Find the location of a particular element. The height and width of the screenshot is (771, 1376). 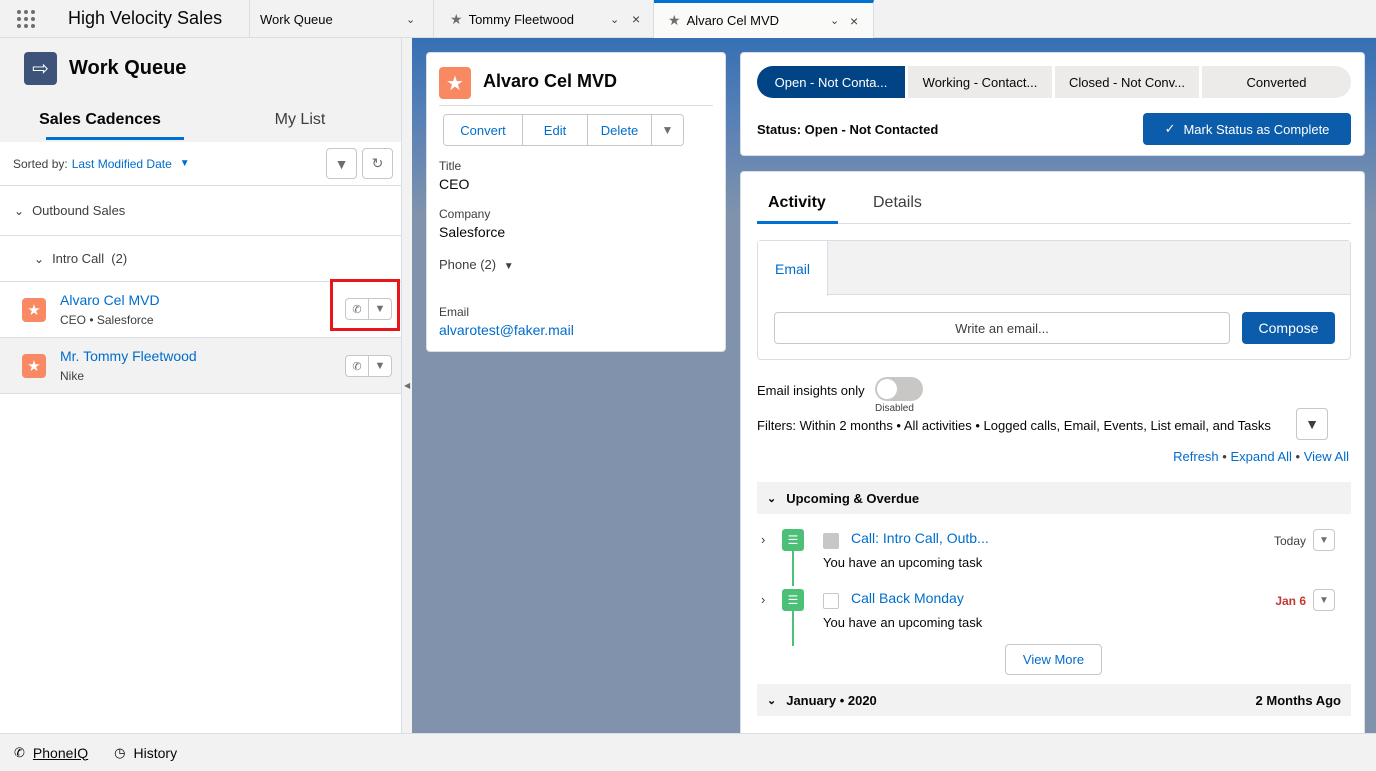

expand-all-link: Expand All is located at coordinates (1260, 456).